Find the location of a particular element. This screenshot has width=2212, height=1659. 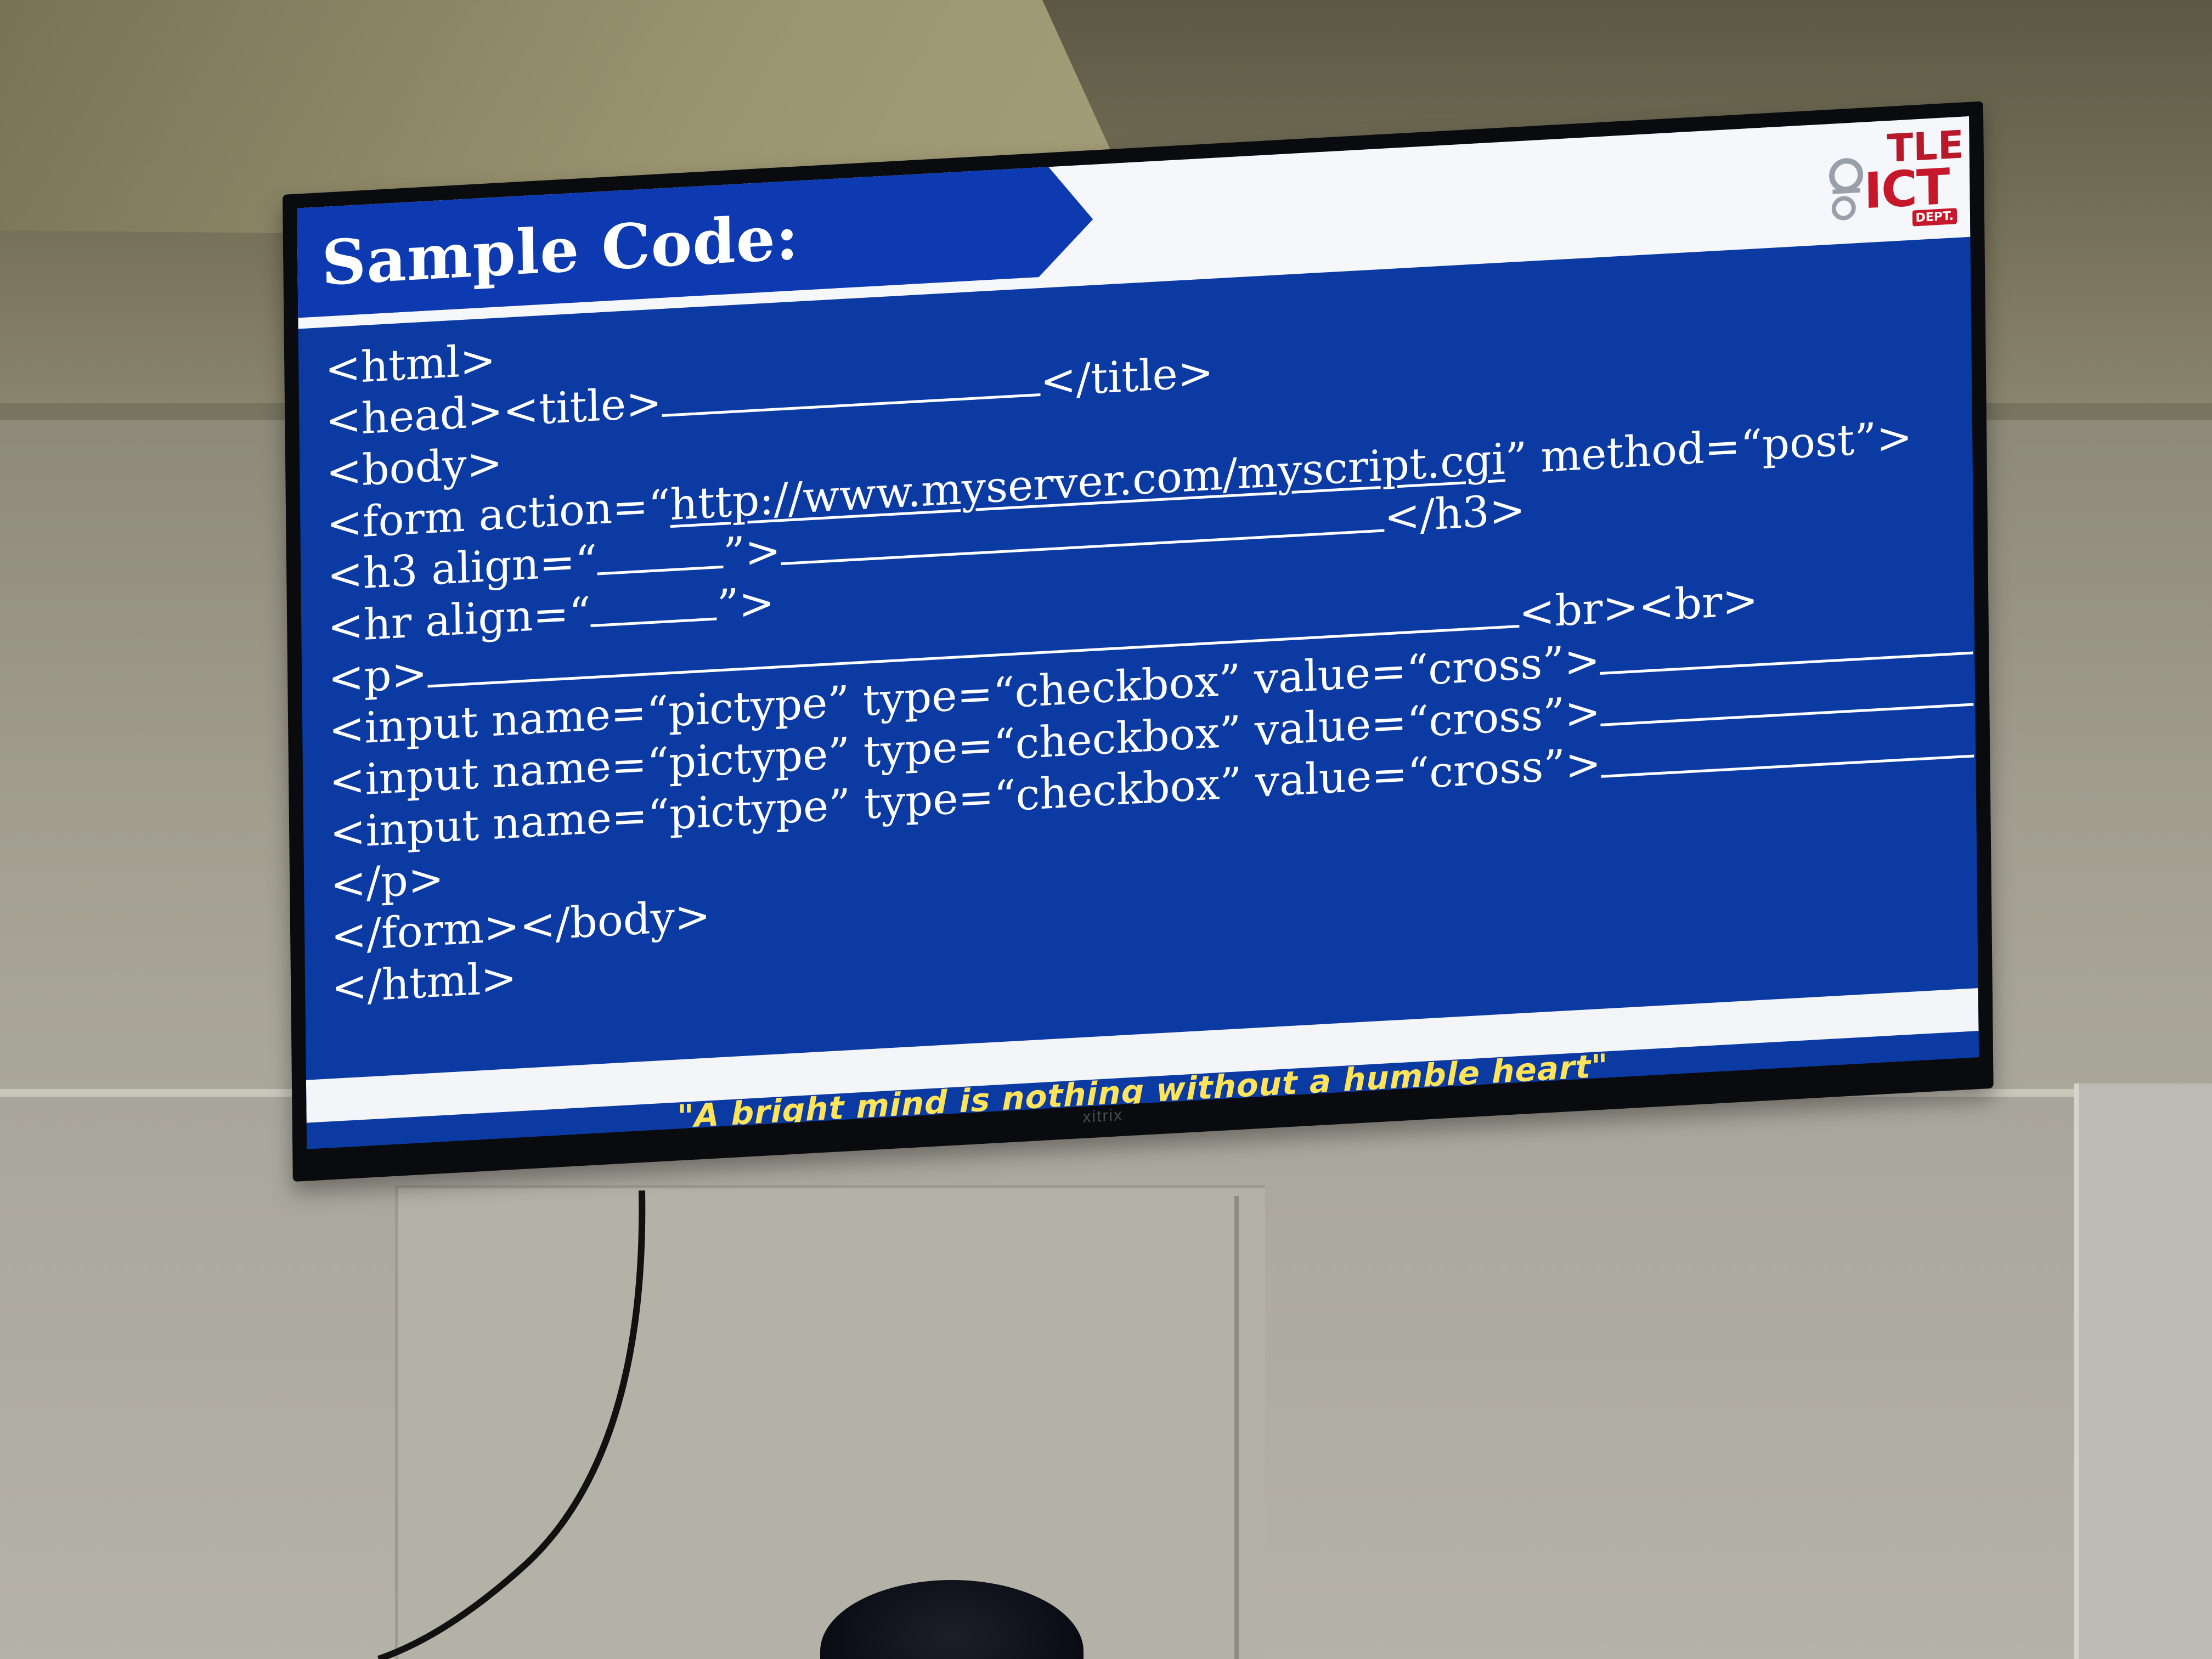

code-text: </html> is located at coordinates (424, 983).